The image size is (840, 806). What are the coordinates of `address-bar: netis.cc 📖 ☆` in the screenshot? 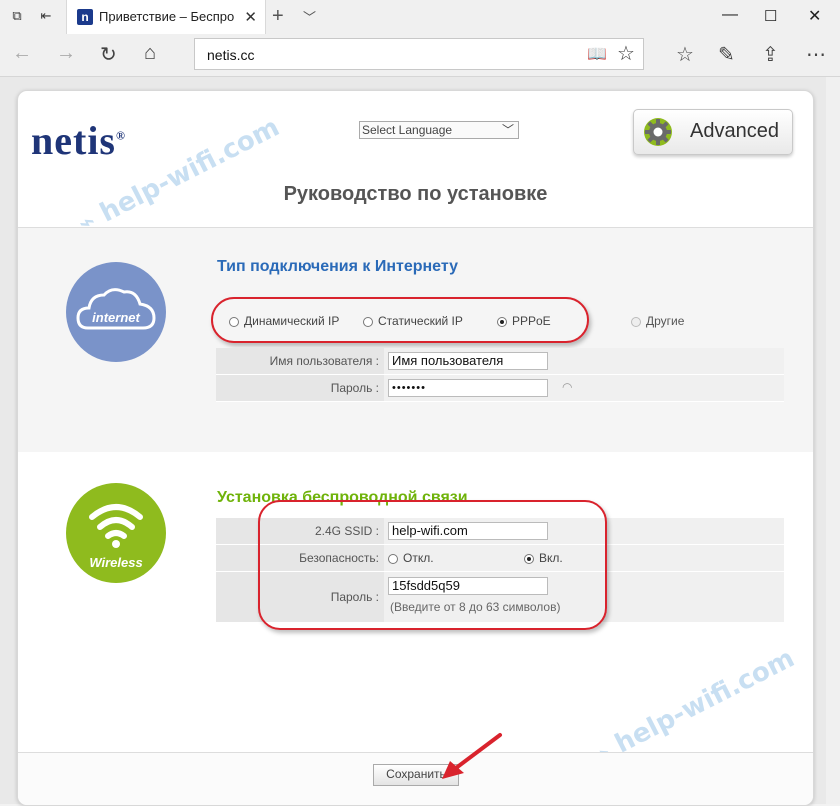 It's located at (419, 54).